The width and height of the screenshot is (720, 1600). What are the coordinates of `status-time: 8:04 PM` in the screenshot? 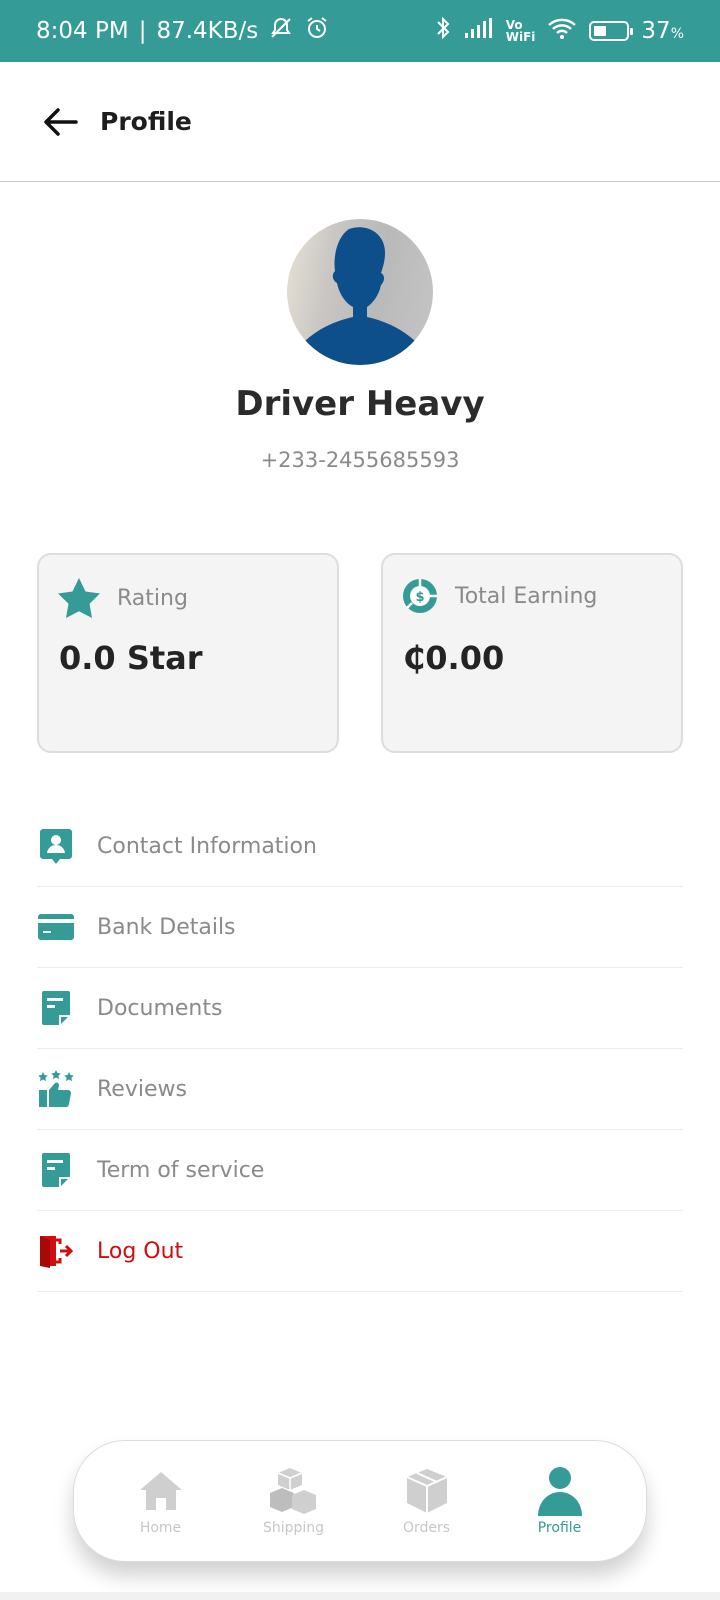 It's located at (82, 31).